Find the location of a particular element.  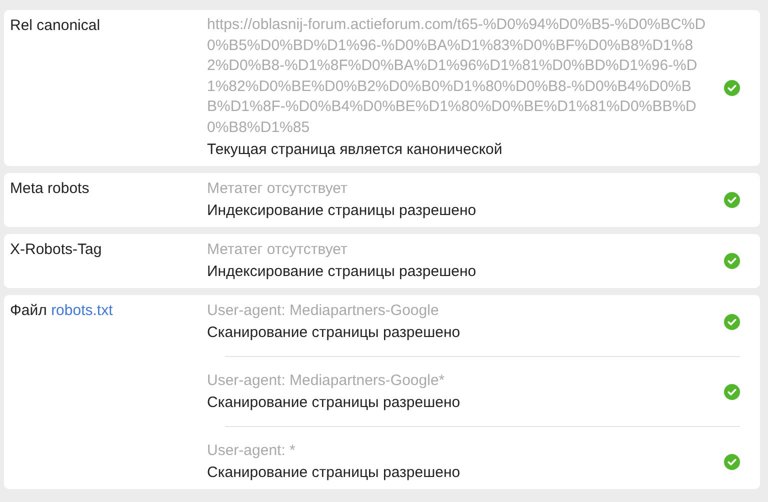

row-label: Rel canonical is located at coordinates (56, 26).